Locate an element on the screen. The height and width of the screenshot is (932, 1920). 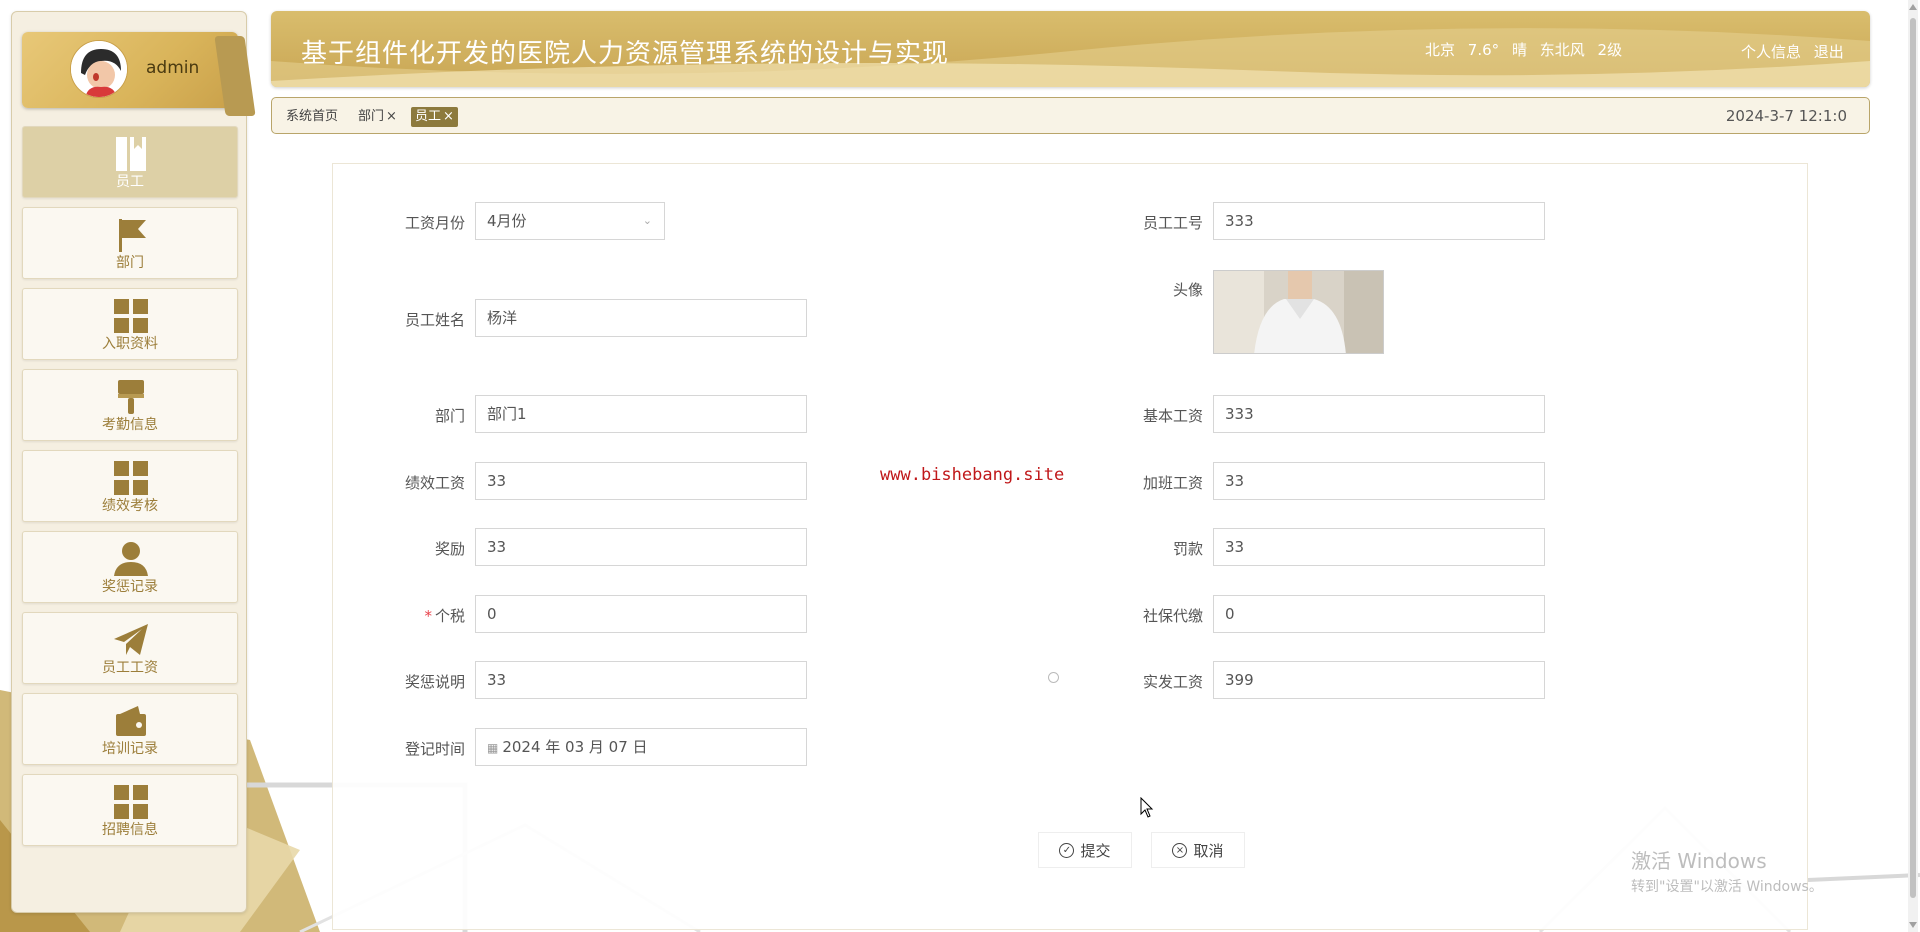
department-label: 部门 is located at coordinates (449, 416).